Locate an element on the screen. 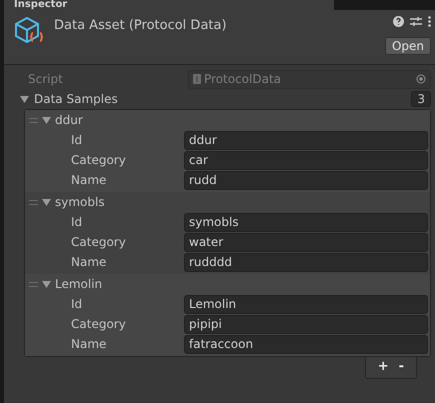  element-title: Lemolin is located at coordinates (78, 284).